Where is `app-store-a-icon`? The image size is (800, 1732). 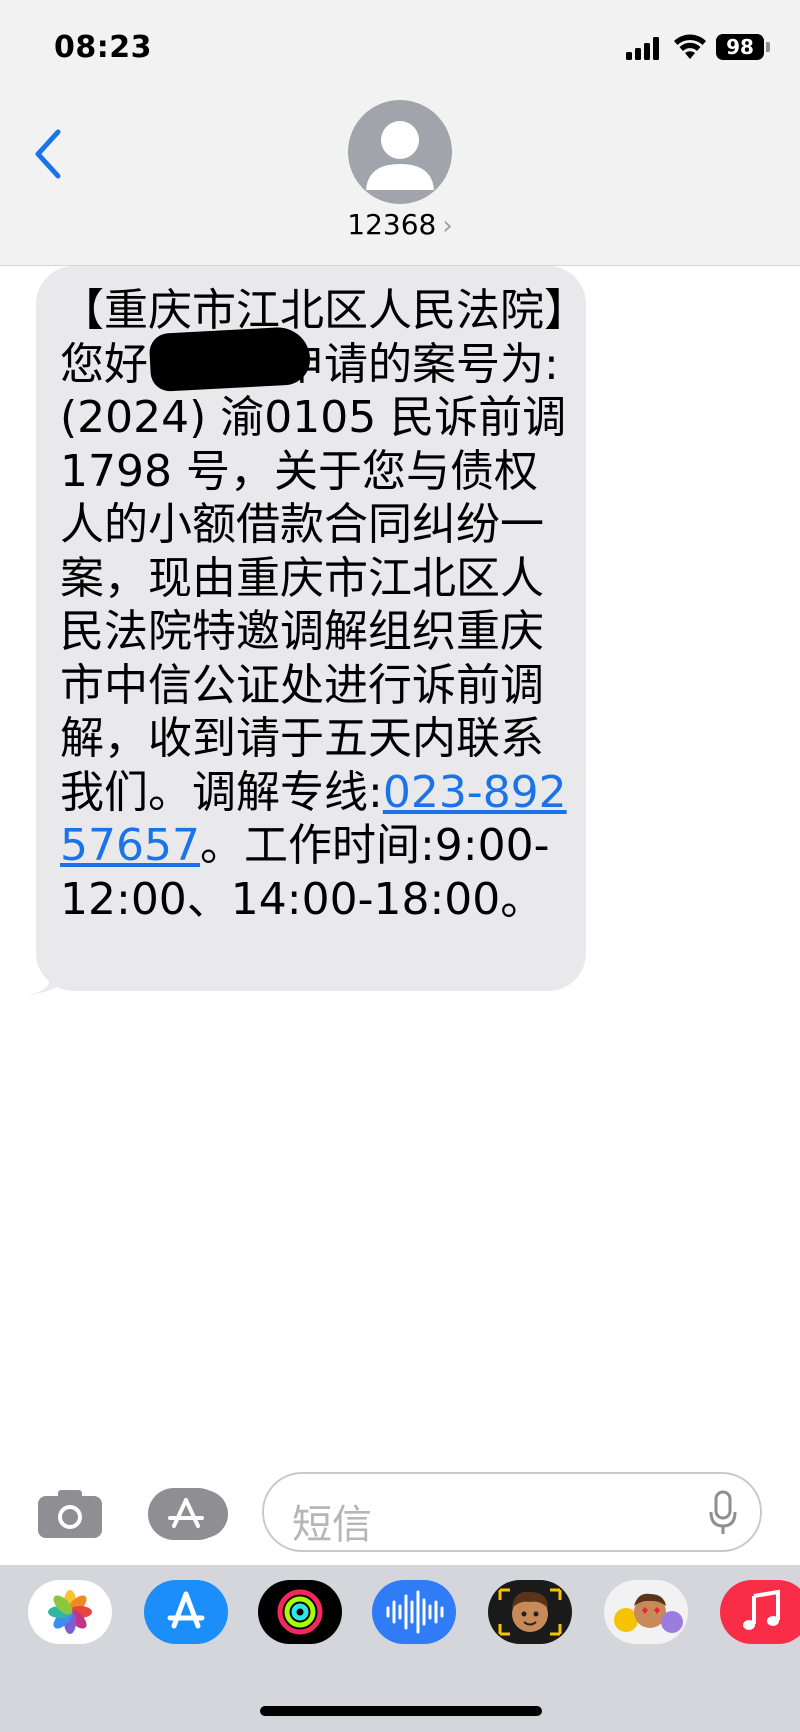
app-store-a-icon is located at coordinates (186, 1513).